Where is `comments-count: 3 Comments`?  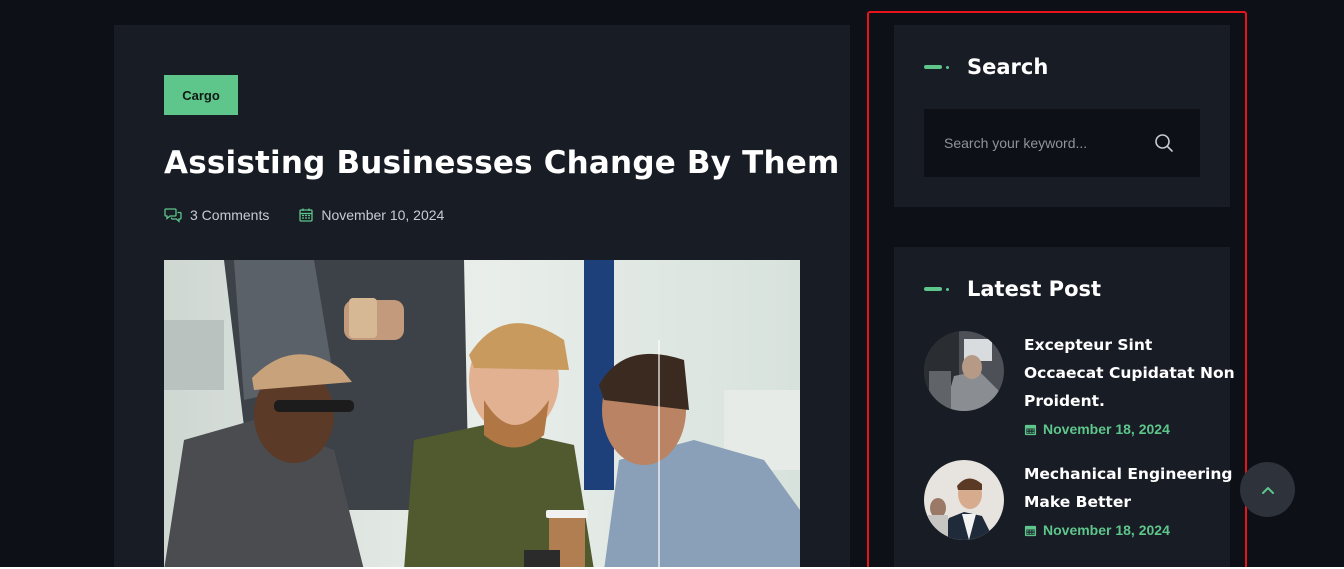 comments-count: 3 Comments is located at coordinates (230, 215).